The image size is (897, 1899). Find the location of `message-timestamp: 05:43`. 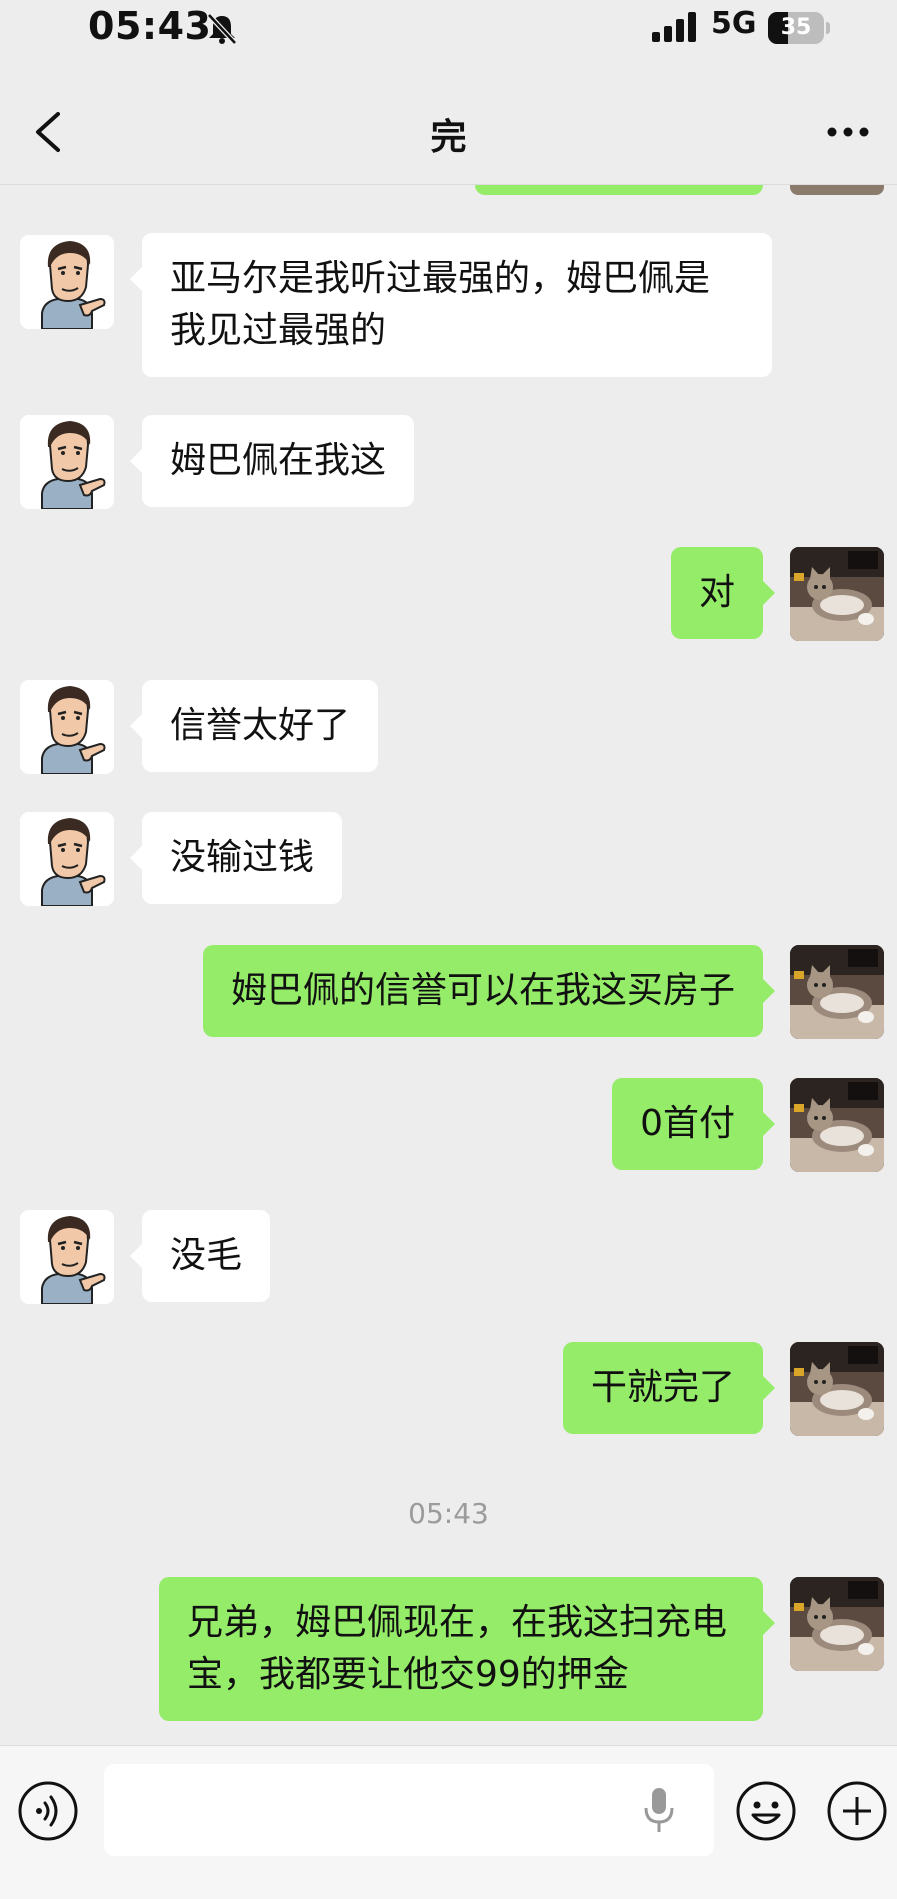

message-timestamp: 05:43 is located at coordinates (448, 1513).